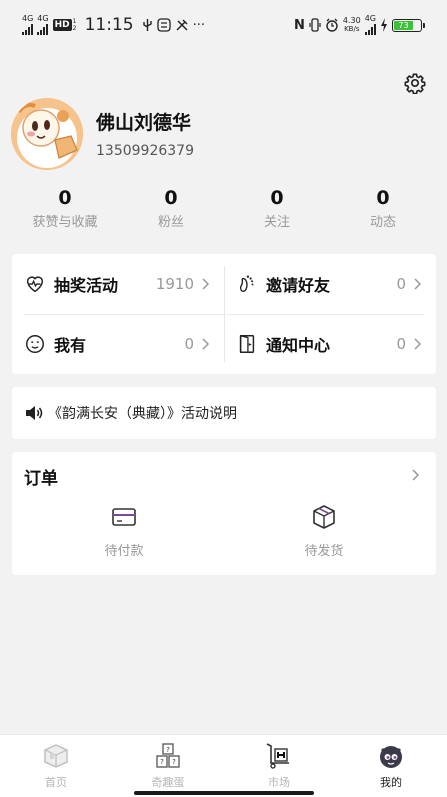 The width and height of the screenshot is (447, 797). Describe the element at coordinates (299, 25) in the screenshot. I see `nfc-icon: N` at that location.